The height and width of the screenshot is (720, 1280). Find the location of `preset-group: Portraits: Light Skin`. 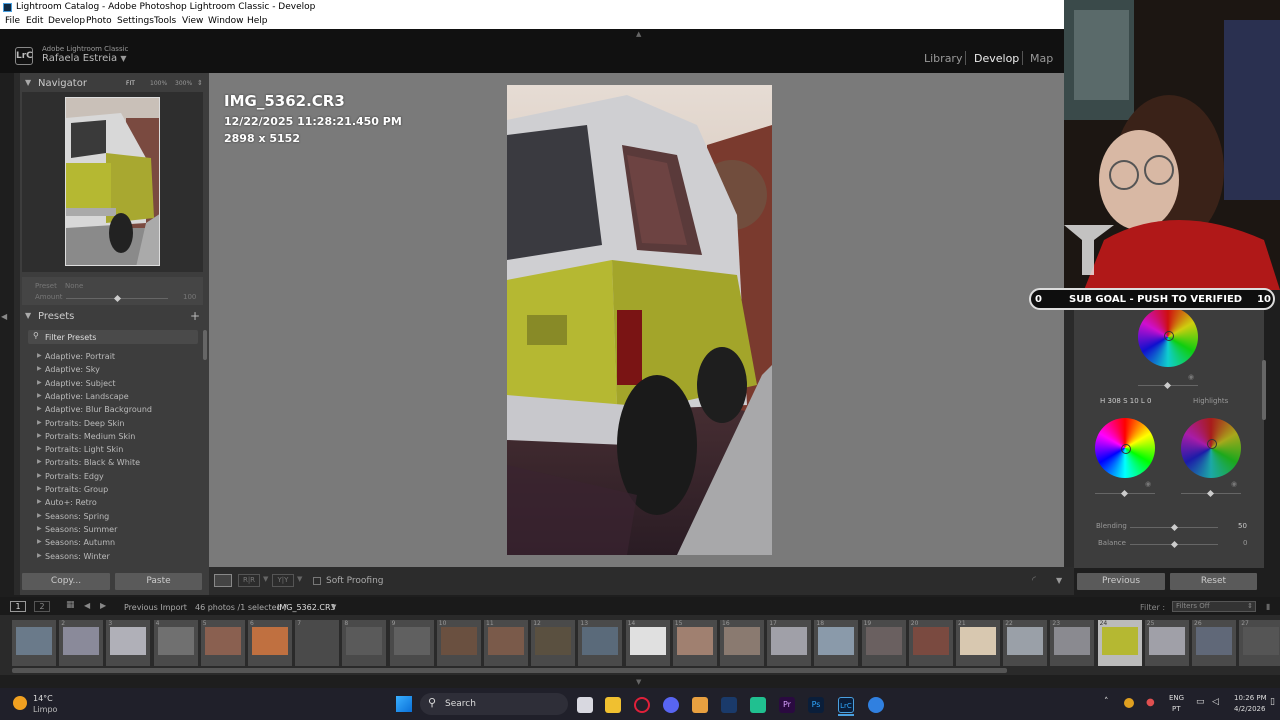

preset-group: Portraits: Light Skin is located at coordinates (84, 449).